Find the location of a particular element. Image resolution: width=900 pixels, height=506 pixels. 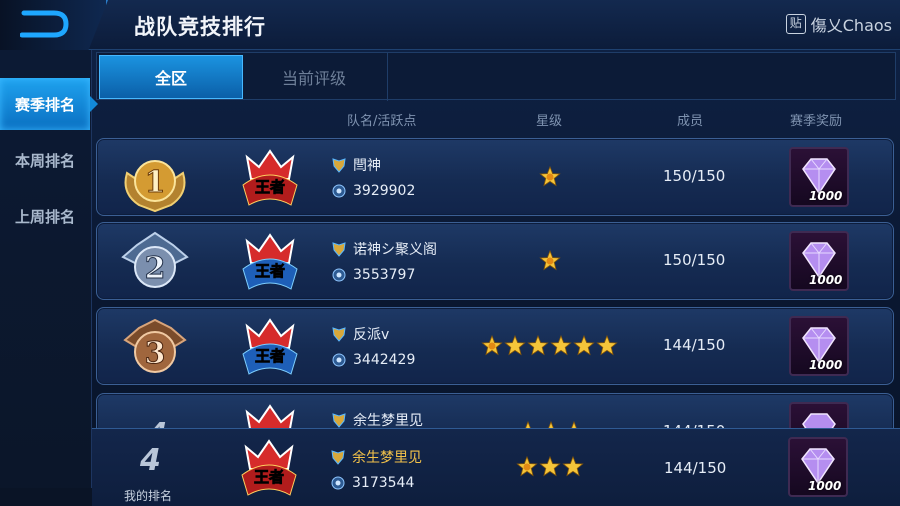

column-header-members: 成员 is located at coordinates (690, 121).